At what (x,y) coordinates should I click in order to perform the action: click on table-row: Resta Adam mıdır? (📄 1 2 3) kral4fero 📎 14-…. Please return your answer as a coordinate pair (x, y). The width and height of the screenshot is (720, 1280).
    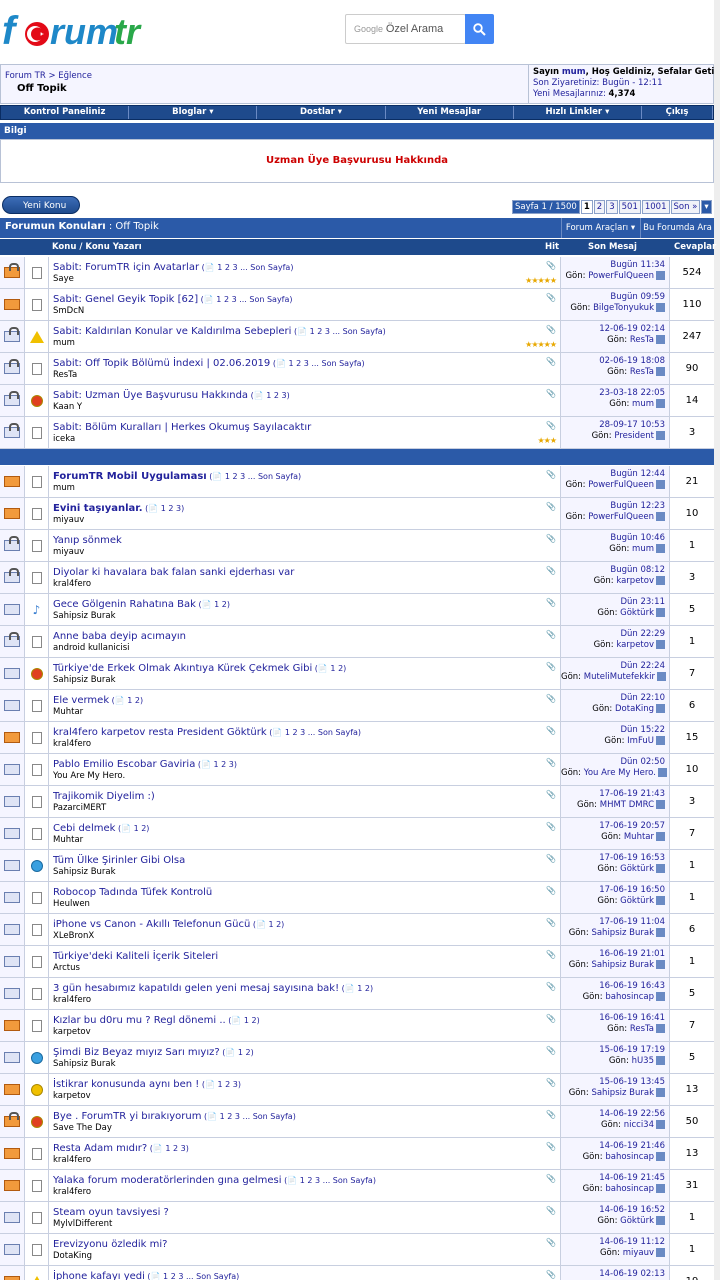
    Looking at the image, I should click on (357, 1154).